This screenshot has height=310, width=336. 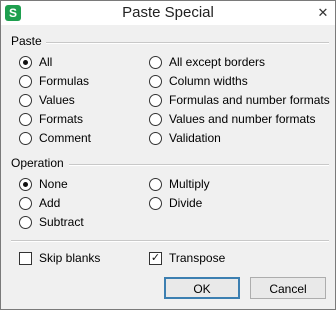 I want to click on paste-option-all: All, so click(x=35, y=62).